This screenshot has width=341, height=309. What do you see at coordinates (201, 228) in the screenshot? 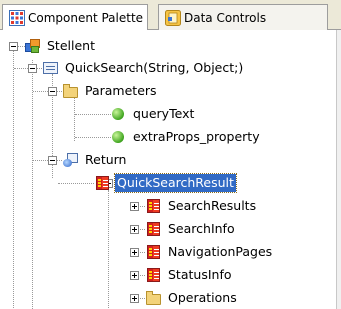
I see `tree-node-label: SearchInfo` at bounding box center [201, 228].